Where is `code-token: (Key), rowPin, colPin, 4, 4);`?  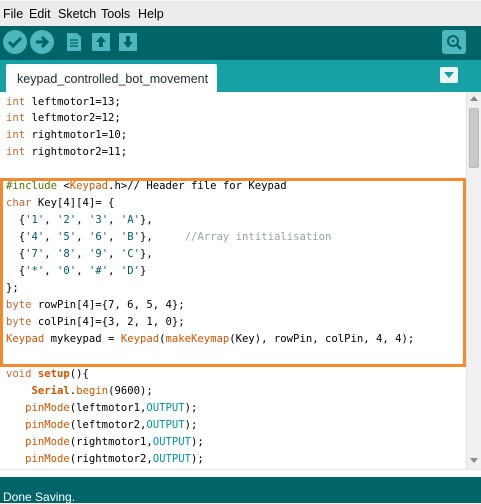 code-token: (Key), rowPin, colPin, 4, 4); is located at coordinates (322, 339).